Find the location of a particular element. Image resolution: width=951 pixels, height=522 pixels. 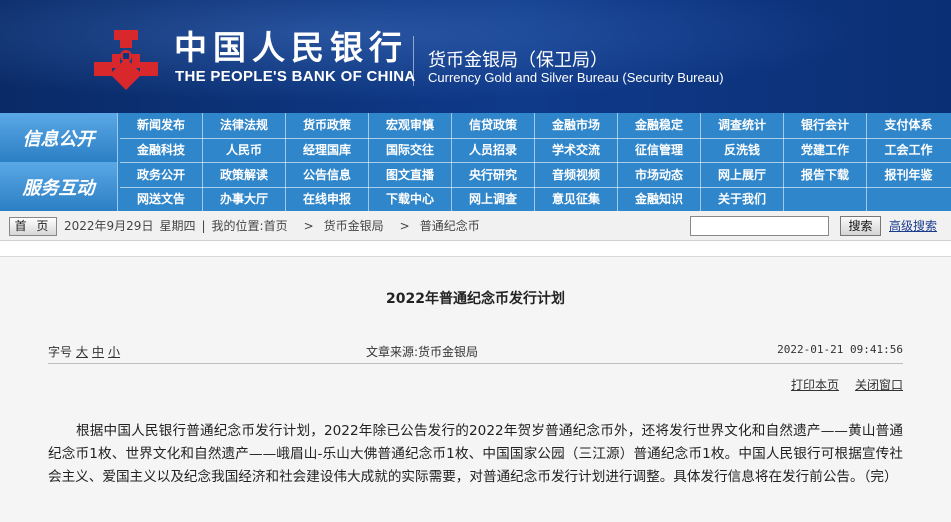

breadcrumb-link-bureau: 货币金银局 is located at coordinates (354, 226).